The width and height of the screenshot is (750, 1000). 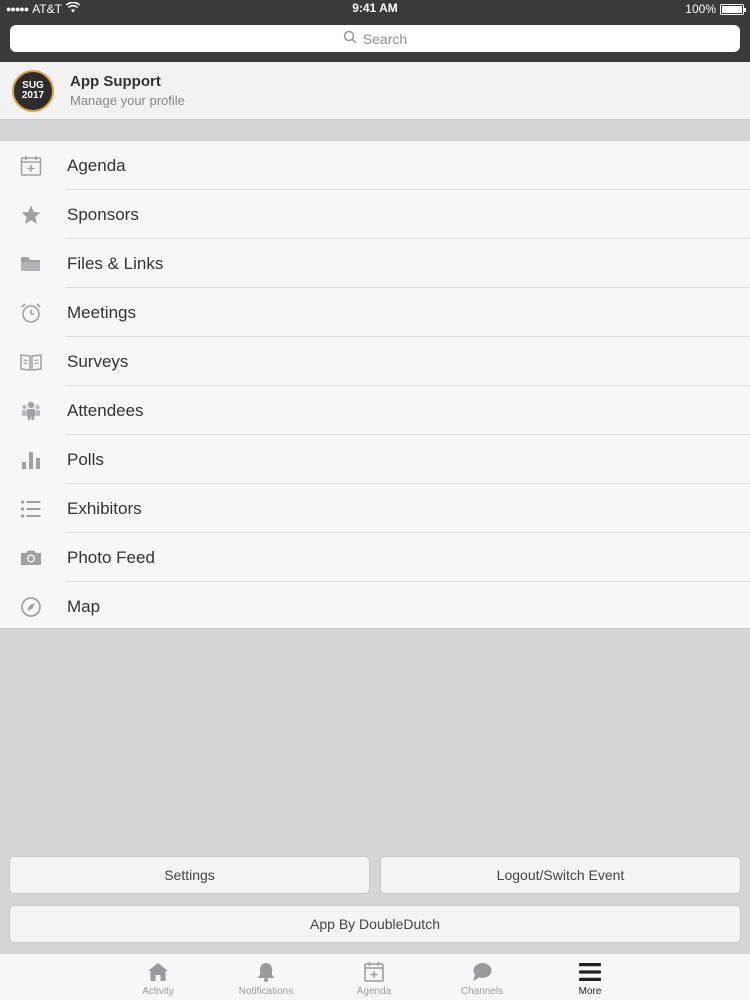 I want to click on menu-item-meetings: Meetings, so click(x=375, y=312).